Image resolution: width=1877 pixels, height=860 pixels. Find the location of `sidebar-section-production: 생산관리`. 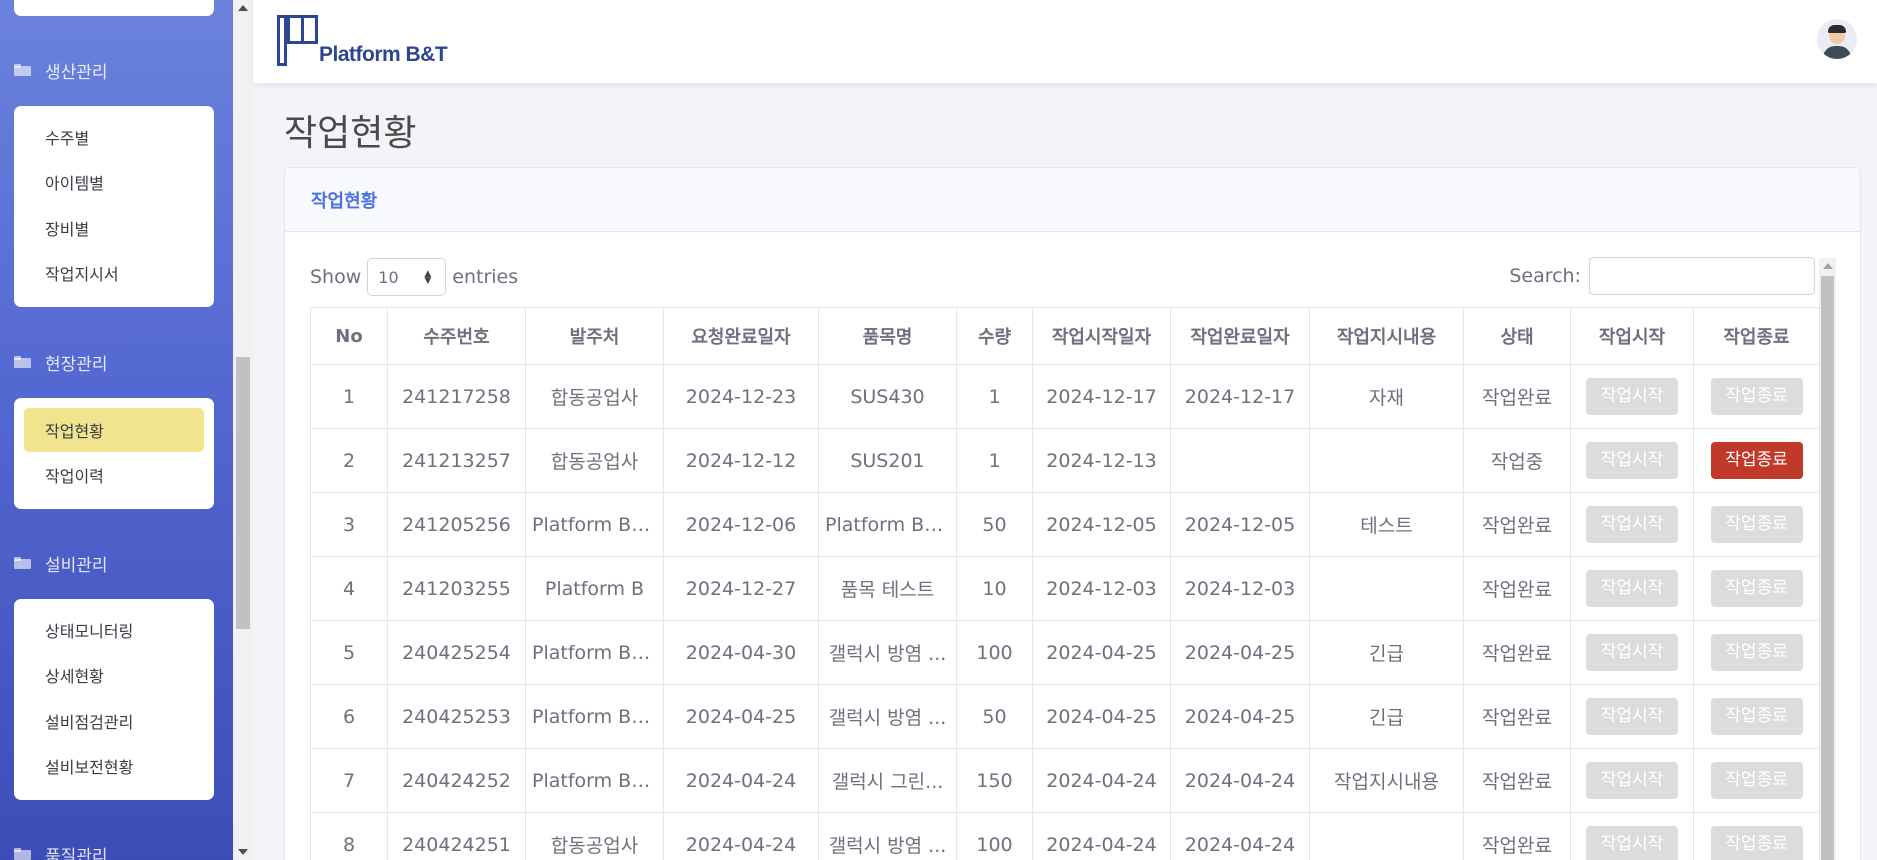

sidebar-section-production: 생산관리 is located at coordinates (61, 70).